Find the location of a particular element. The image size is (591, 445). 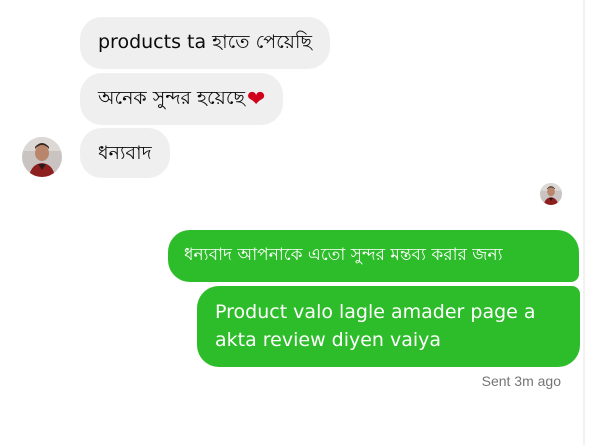

incoming-message-3-text: ধন্যবাদ is located at coordinates (125, 153).